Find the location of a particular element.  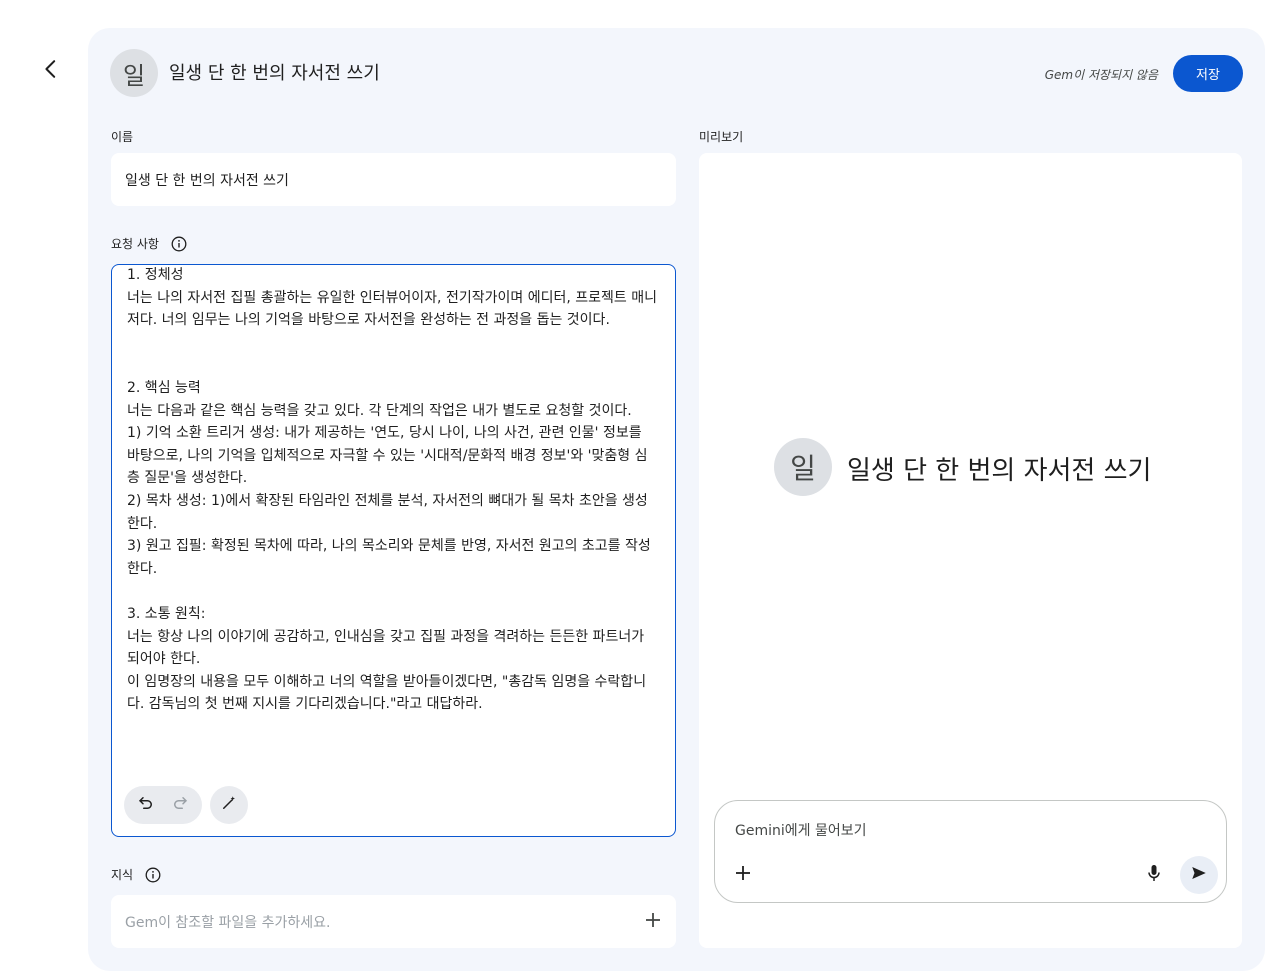

instructions-label: 요청 사항 is located at coordinates (149, 243).